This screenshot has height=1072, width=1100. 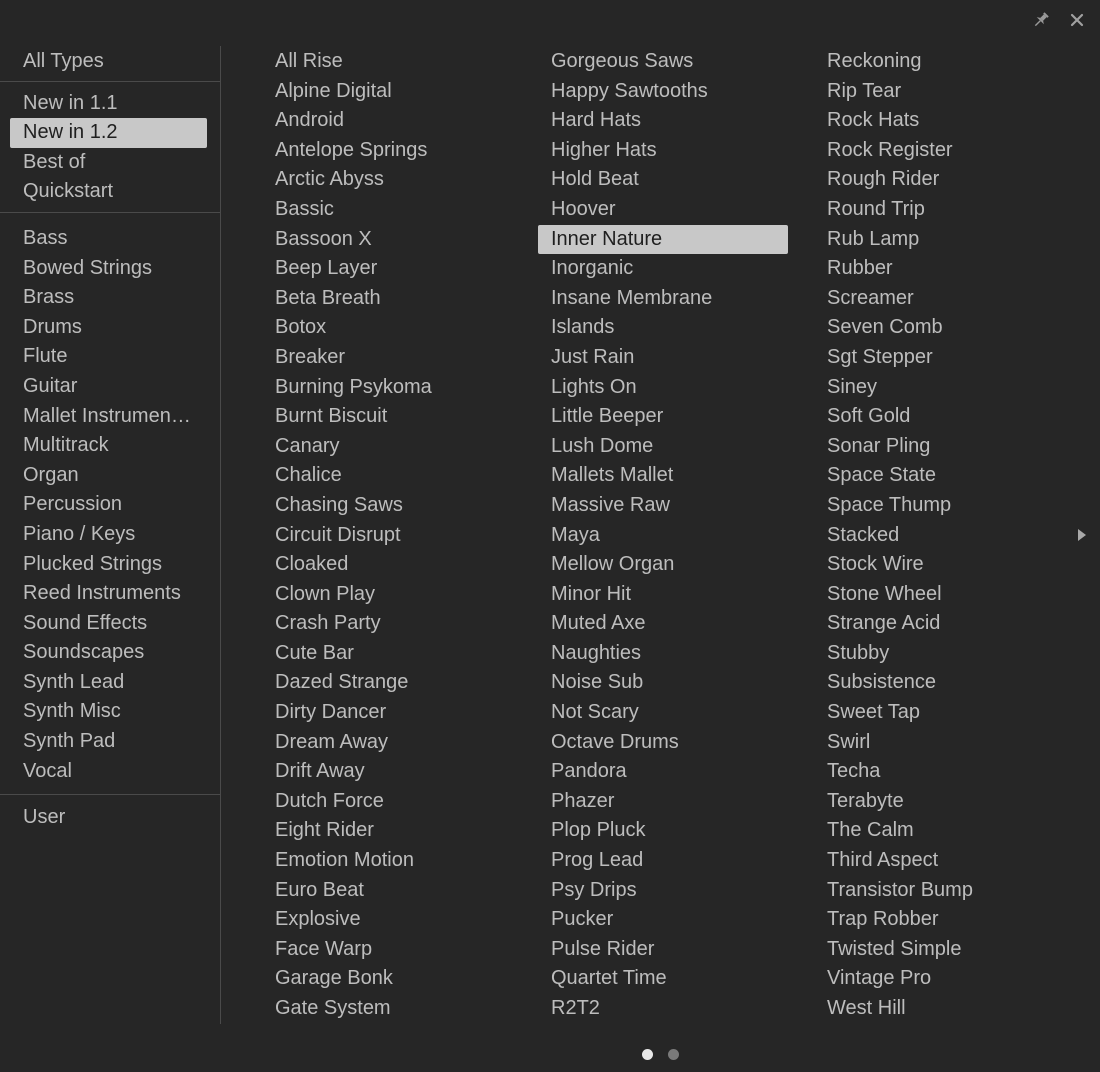 What do you see at coordinates (387, 388) in the screenshot?
I see `preset-item: Burning Psykoma` at bounding box center [387, 388].